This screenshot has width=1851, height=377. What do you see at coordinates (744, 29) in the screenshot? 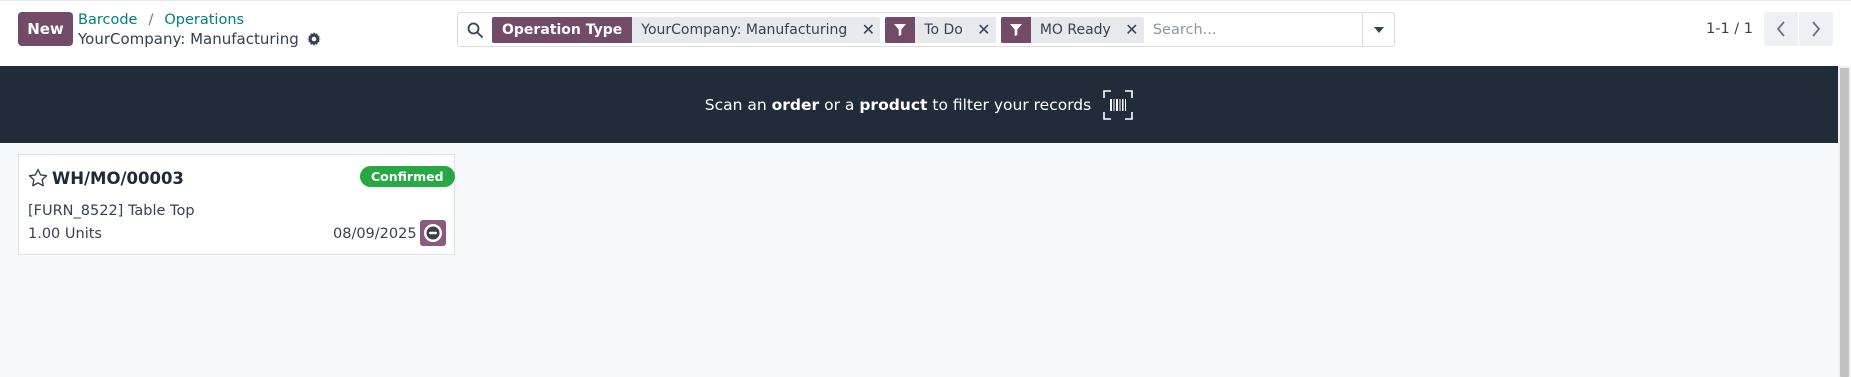
I see `facet-value: YourCompany: Manufacturing` at bounding box center [744, 29].